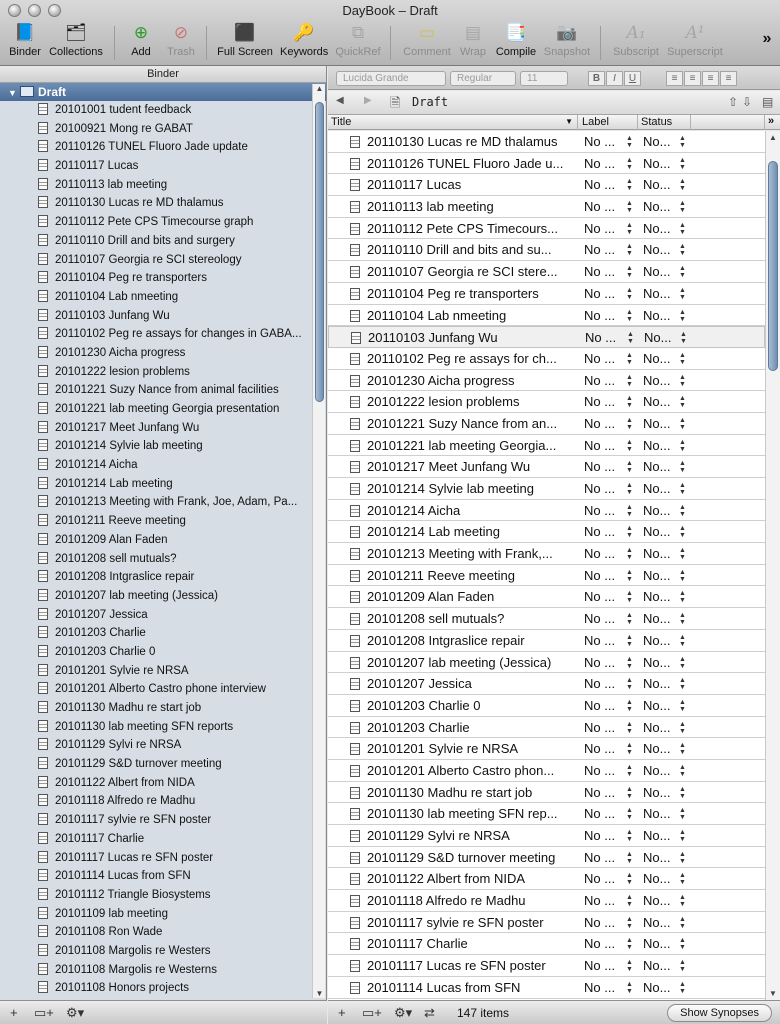 The width and height of the screenshot is (780, 1024). I want to click on back-arrow-icon: ◀, so click(340, 100).